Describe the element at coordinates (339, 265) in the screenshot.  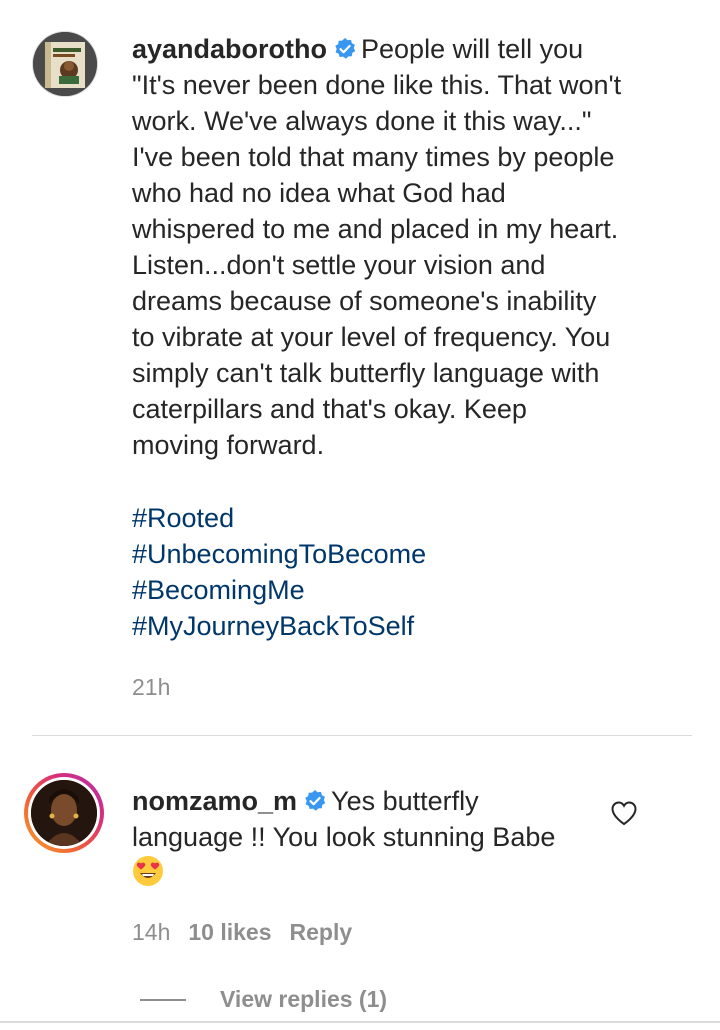
I see `main-comment-text-line: Listen...don't settle your vision and` at that location.